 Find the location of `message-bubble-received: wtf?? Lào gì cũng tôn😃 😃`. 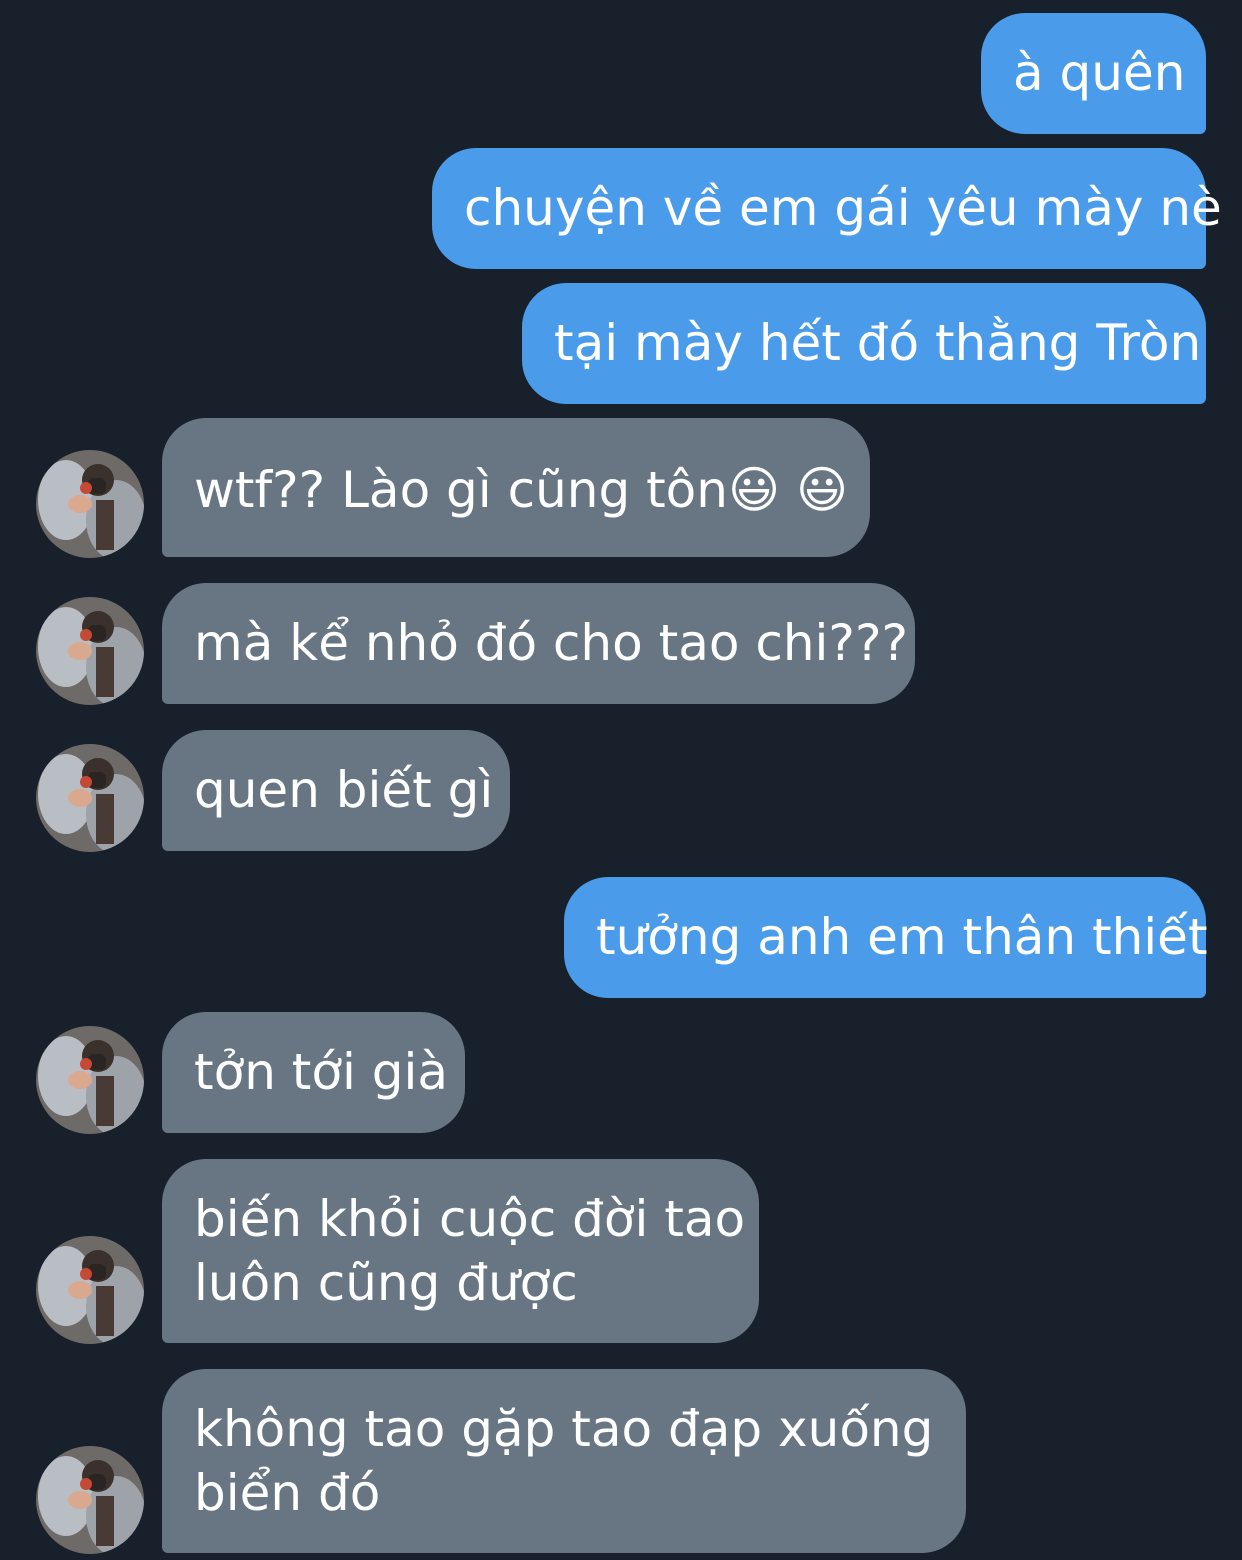

message-bubble-received: wtf?? Lào gì cũng tôn😃 😃 is located at coordinates (516, 487).